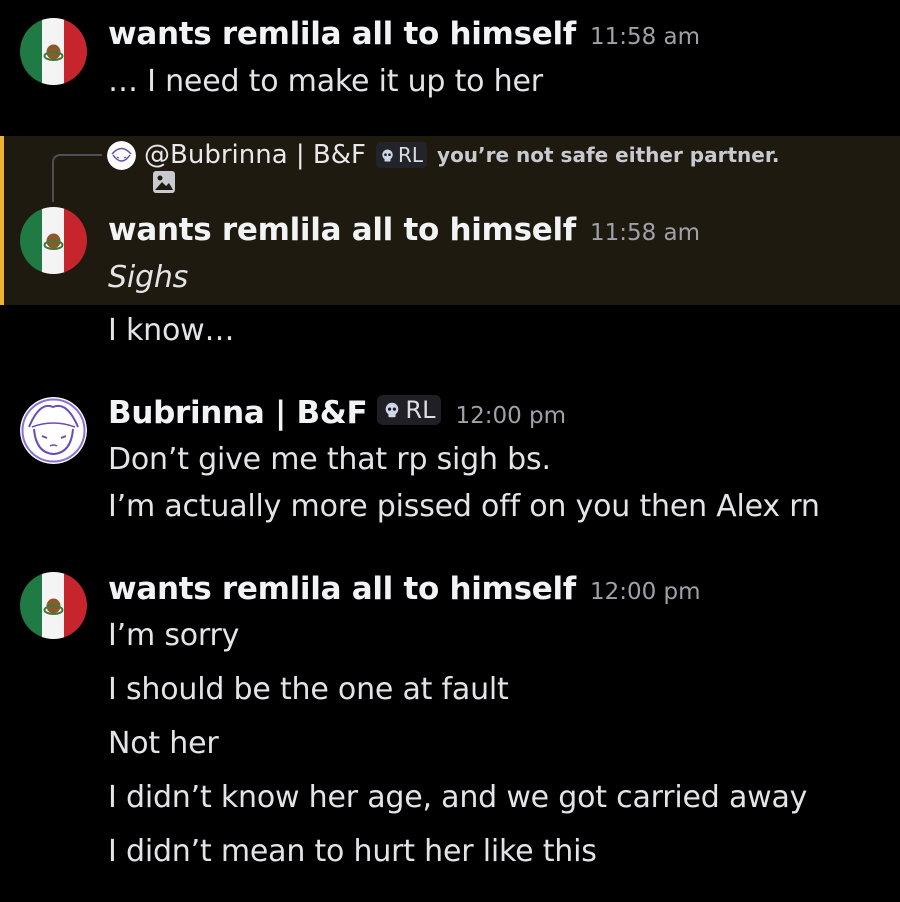 The width and height of the screenshot is (900, 902). Describe the element at coordinates (163, 743) in the screenshot. I see `message-text: Not her` at that location.